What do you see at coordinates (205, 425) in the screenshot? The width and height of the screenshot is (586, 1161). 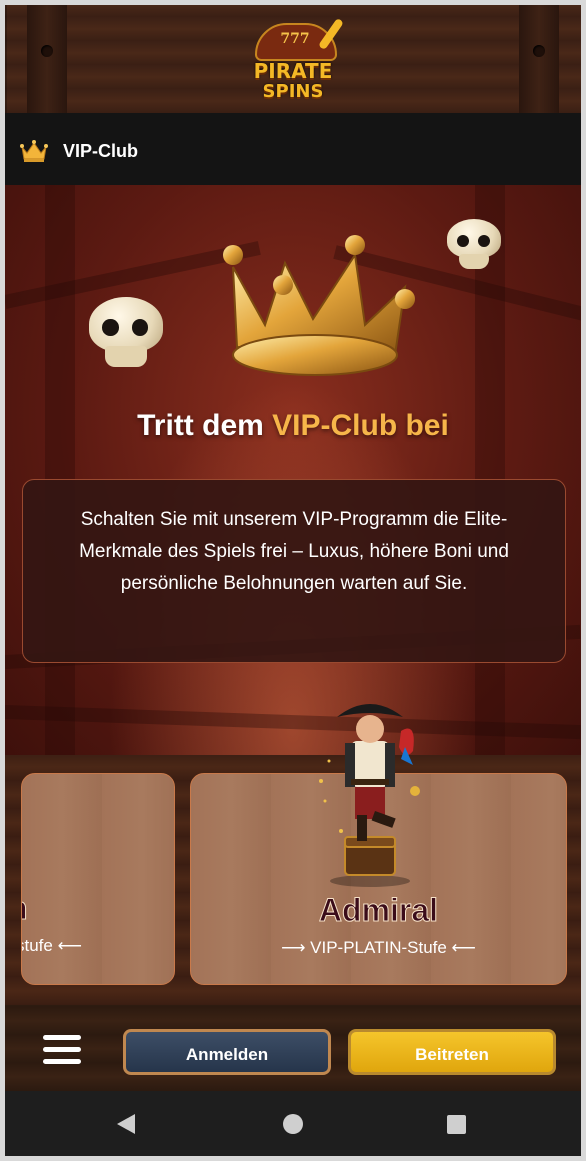 I see `hero-title-prefix: Tritt dem` at bounding box center [205, 425].